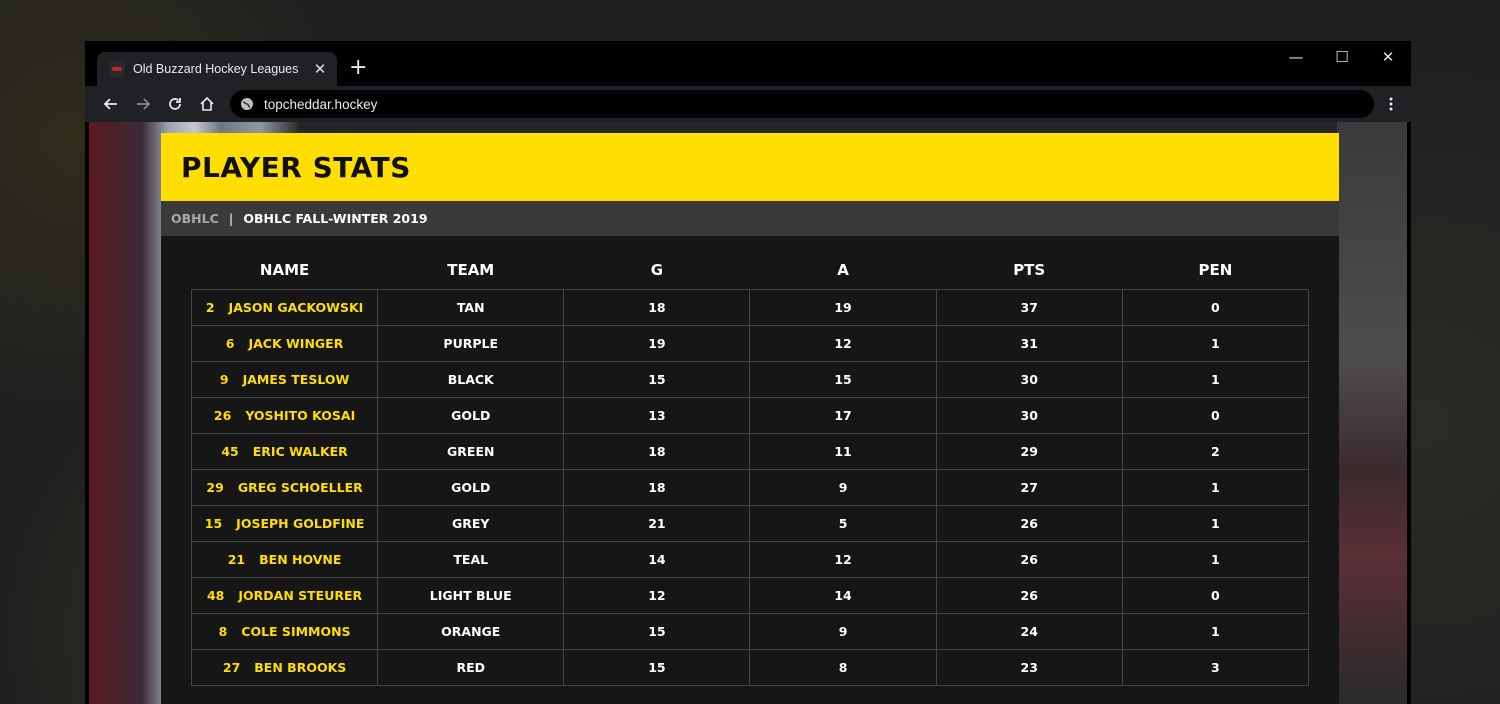 This screenshot has height=704, width=1500. I want to click on player-number: 9, so click(224, 379).